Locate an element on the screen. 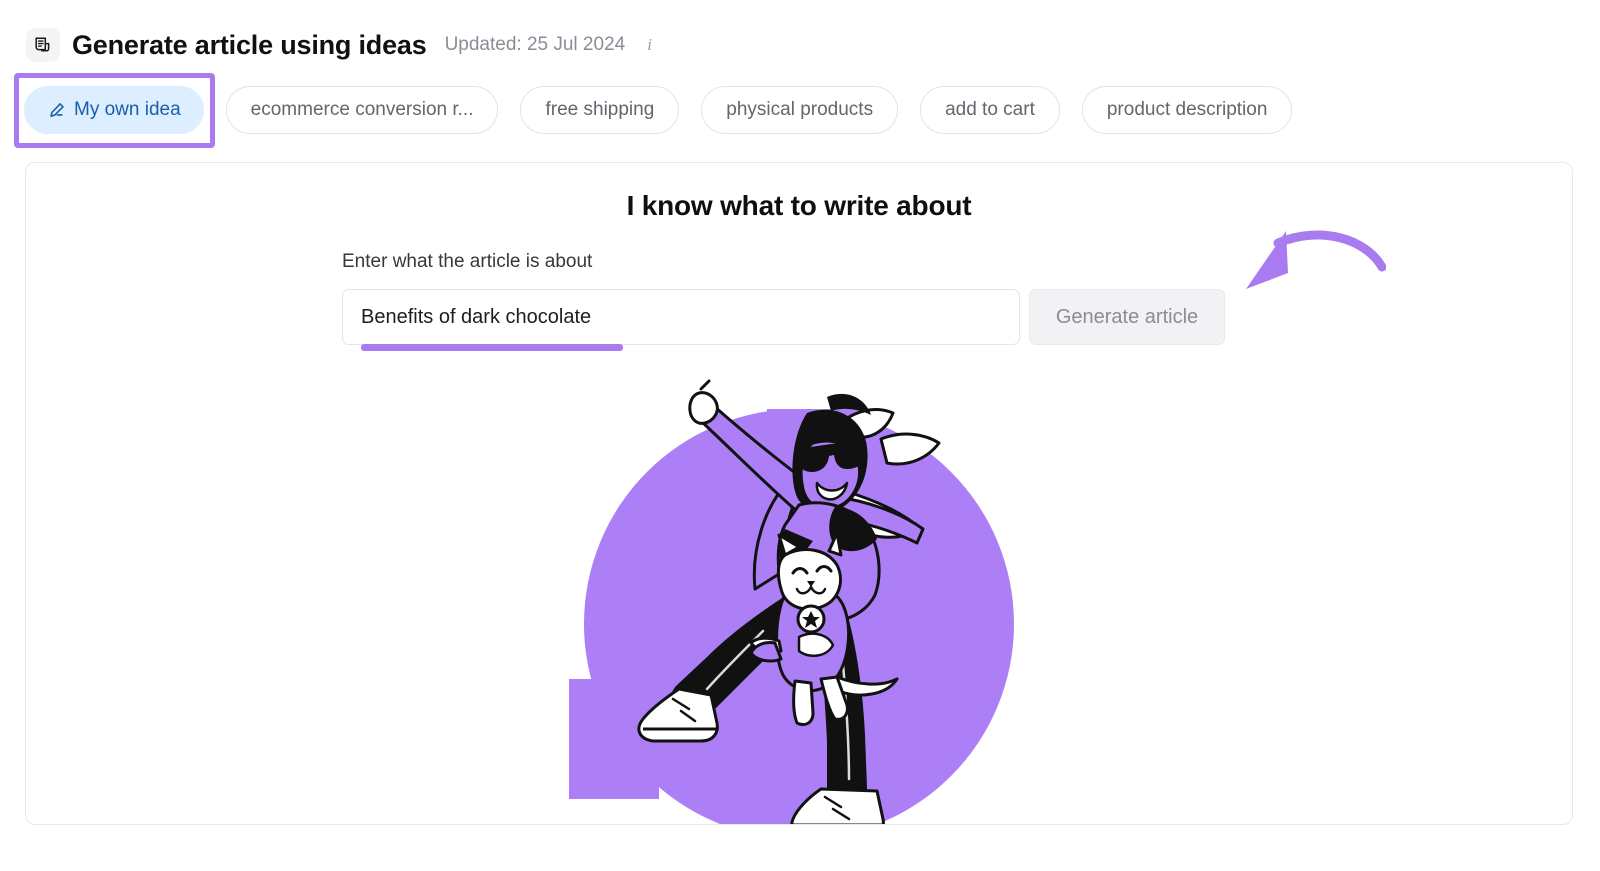 The height and width of the screenshot is (871, 1600). page-title: Generate article using ideas is located at coordinates (249, 44).